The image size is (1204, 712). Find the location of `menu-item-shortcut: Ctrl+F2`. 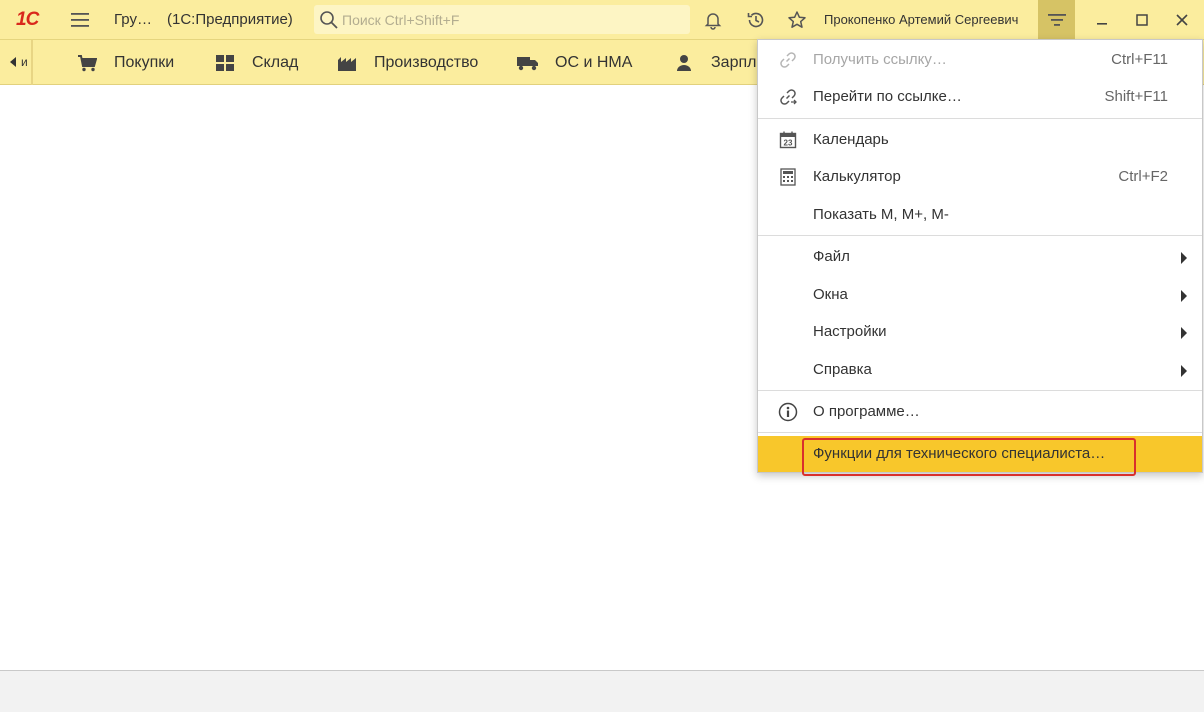

menu-item-shortcut: Ctrl+F2 is located at coordinates (1143, 176).